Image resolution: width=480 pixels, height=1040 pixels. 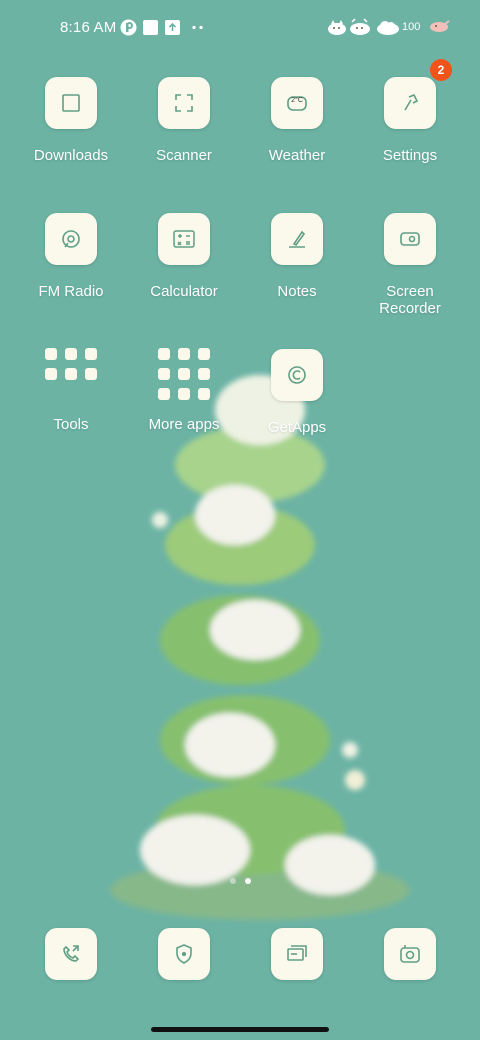 I want to click on app-label: Scanner, so click(x=184, y=155).